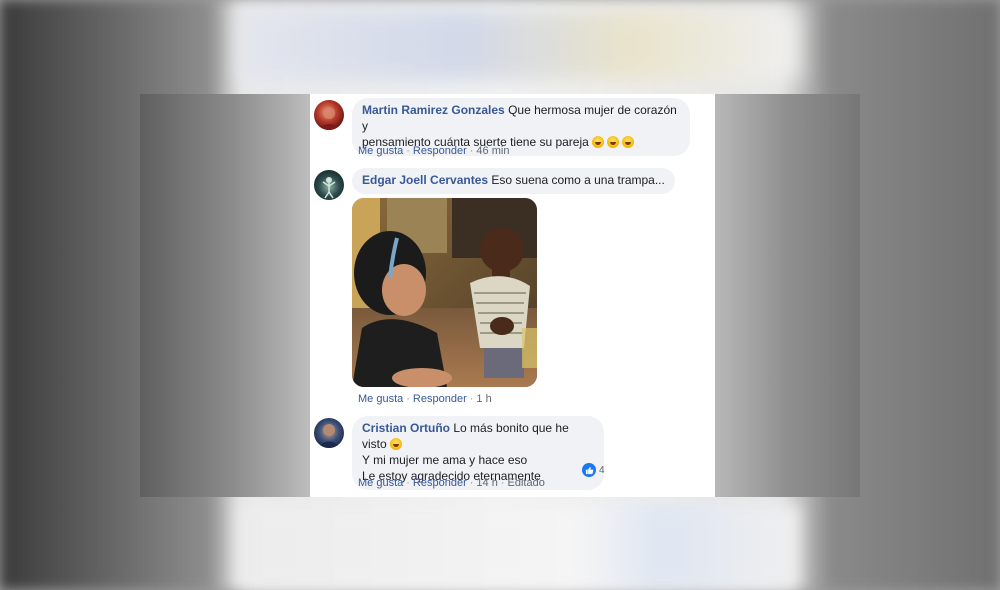 The height and width of the screenshot is (590, 1000). What do you see at coordinates (520, 45) in the screenshot?
I see `blurred-header-area` at bounding box center [520, 45].